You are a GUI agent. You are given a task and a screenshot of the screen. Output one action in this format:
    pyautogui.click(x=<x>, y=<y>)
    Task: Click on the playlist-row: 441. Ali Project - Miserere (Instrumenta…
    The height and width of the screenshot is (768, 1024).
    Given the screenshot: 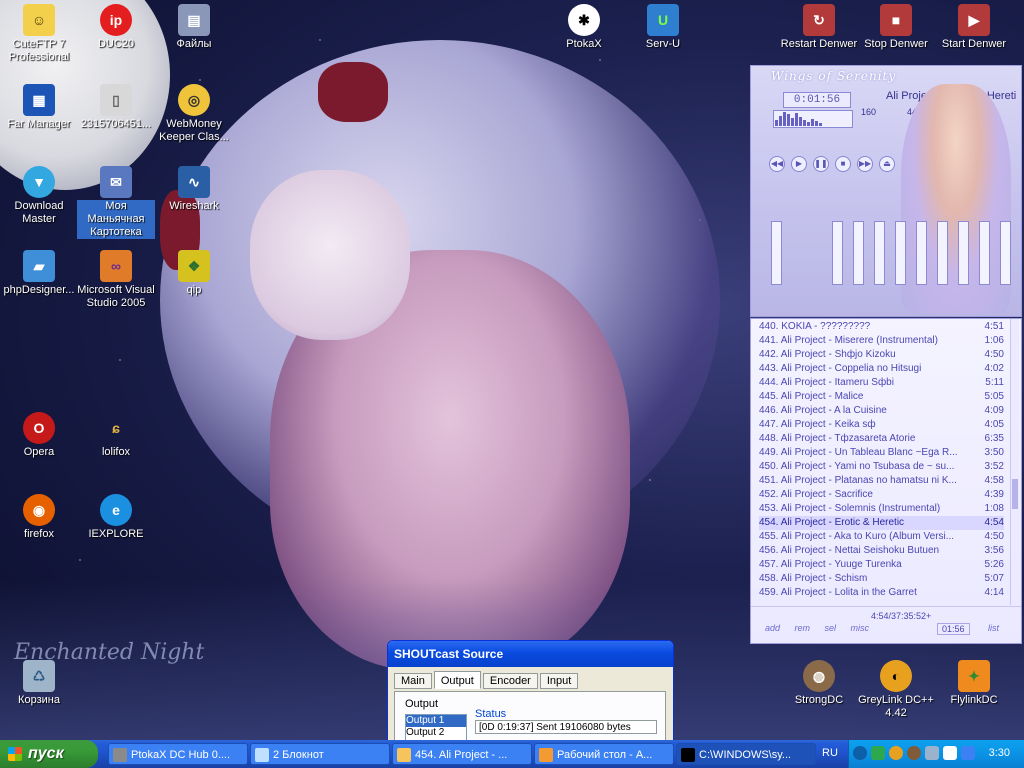 What is the action you would take?
    pyautogui.click(x=881, y=341)
    